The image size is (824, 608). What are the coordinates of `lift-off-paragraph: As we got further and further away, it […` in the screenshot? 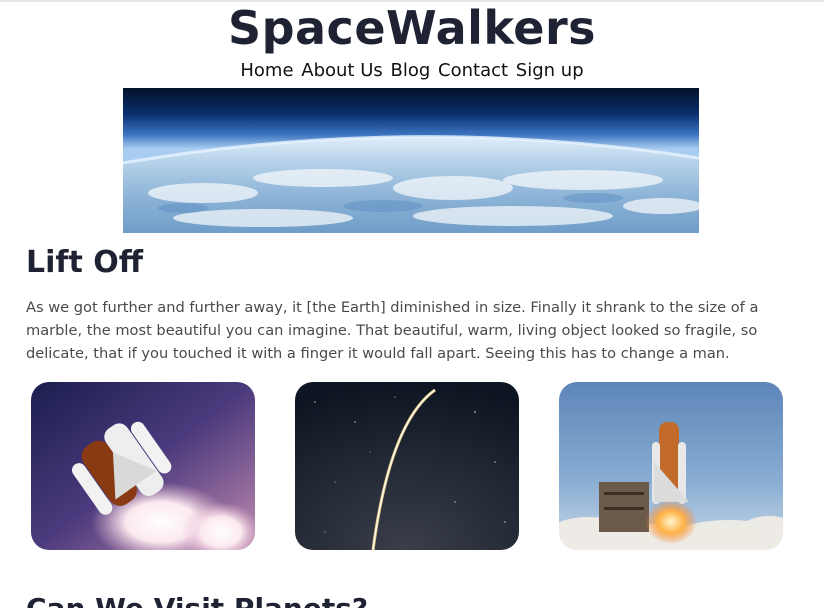 It's located at (392, 330).